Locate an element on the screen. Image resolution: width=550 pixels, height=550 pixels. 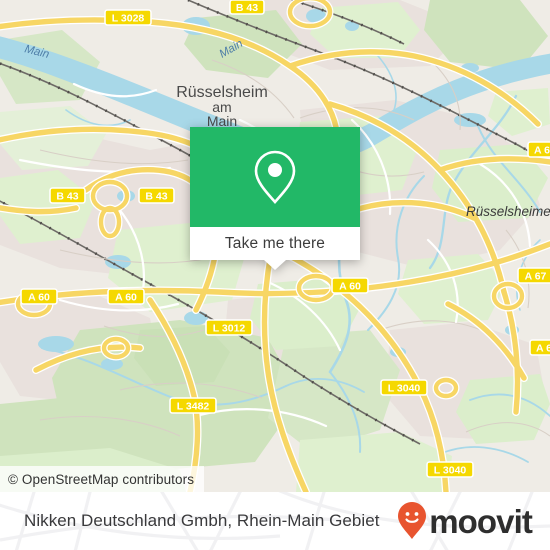
popup-tail is located at coordinates (275, 265).